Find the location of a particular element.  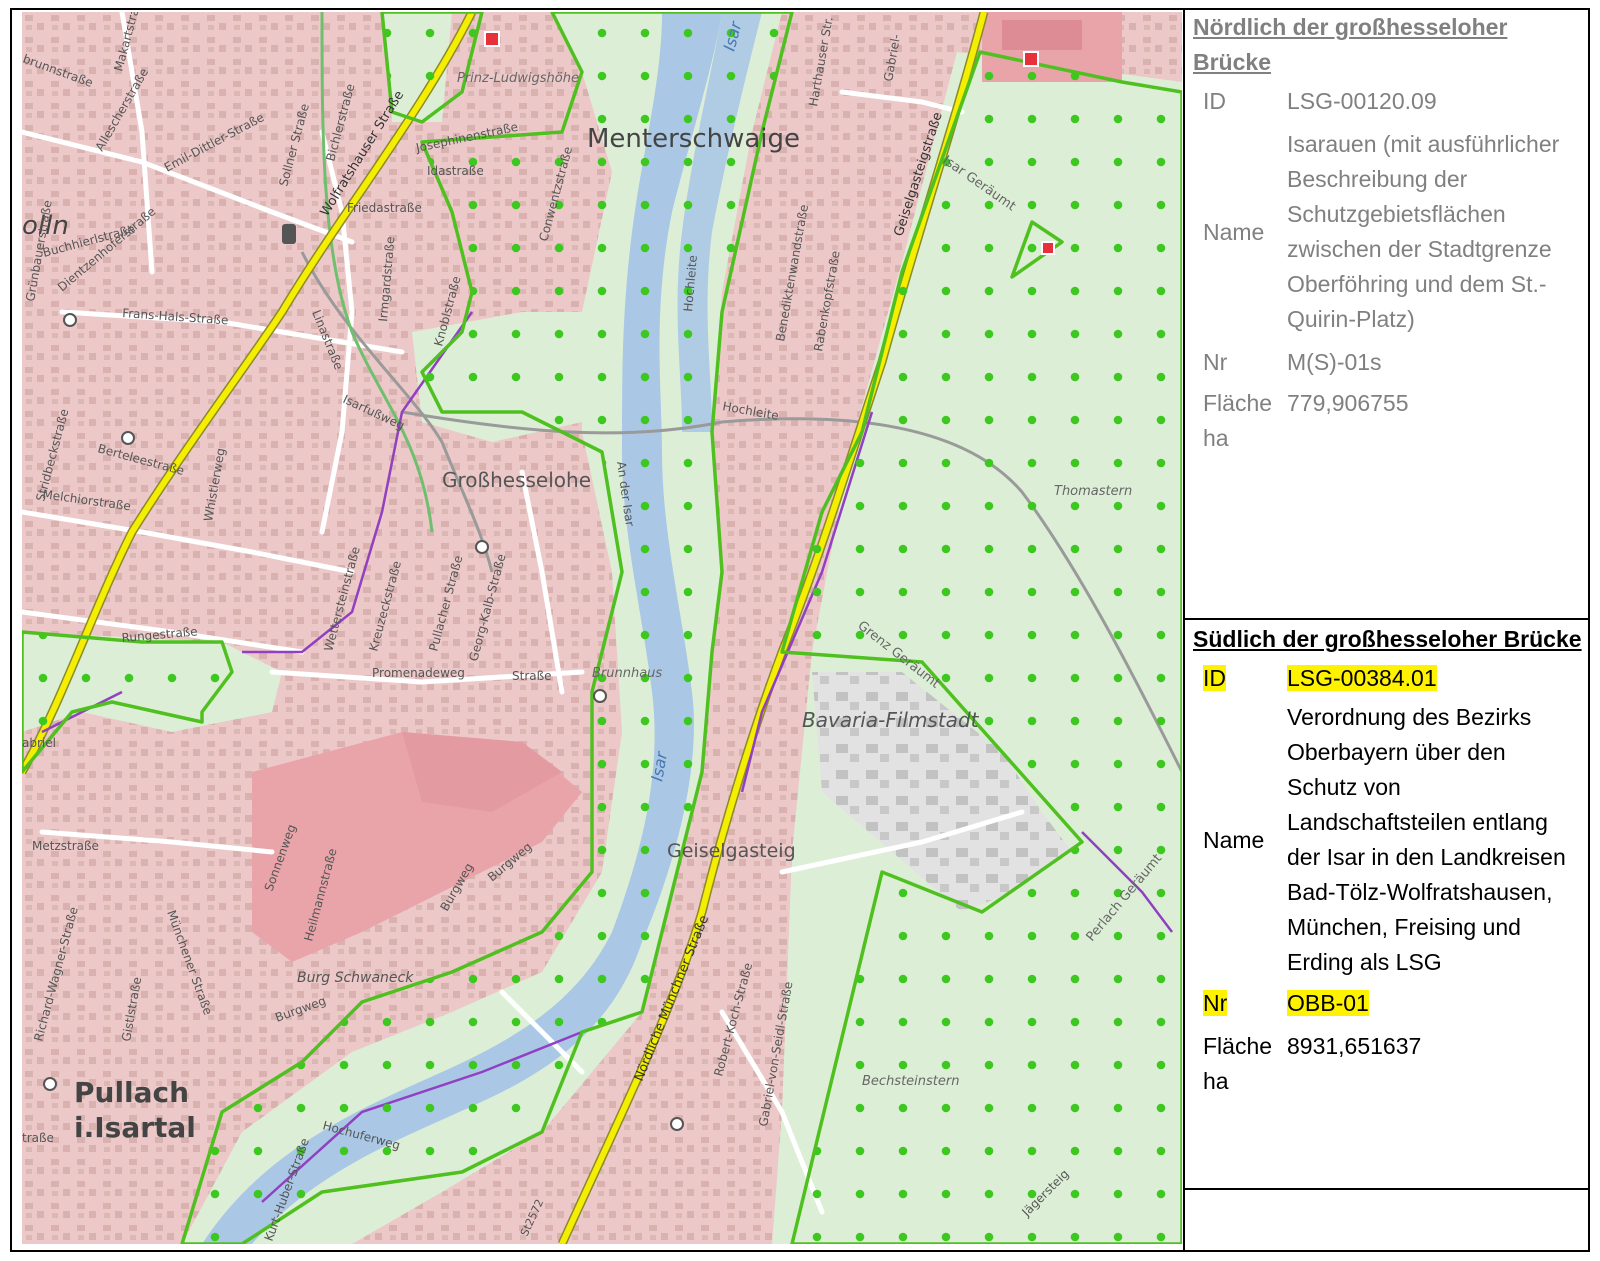

south-row-id: ID LSG-00384.01 is located at coordinates (1320, 678).